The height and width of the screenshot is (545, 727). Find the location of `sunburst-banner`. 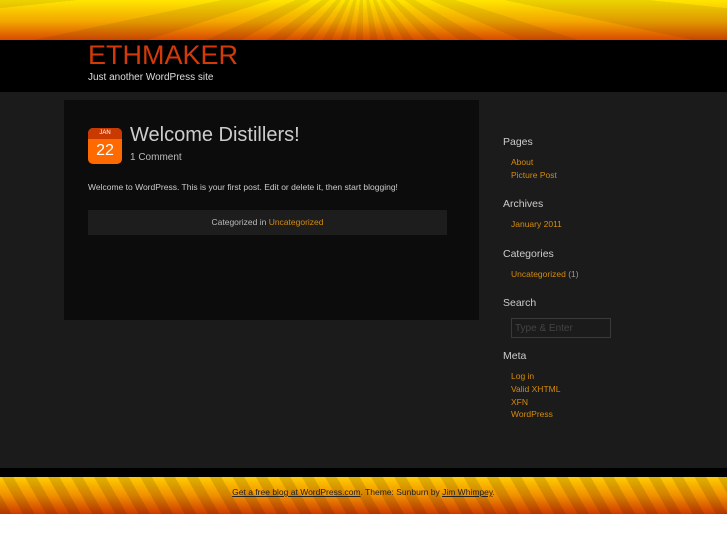

sunburst-banner is located at coordinates (363, 20).